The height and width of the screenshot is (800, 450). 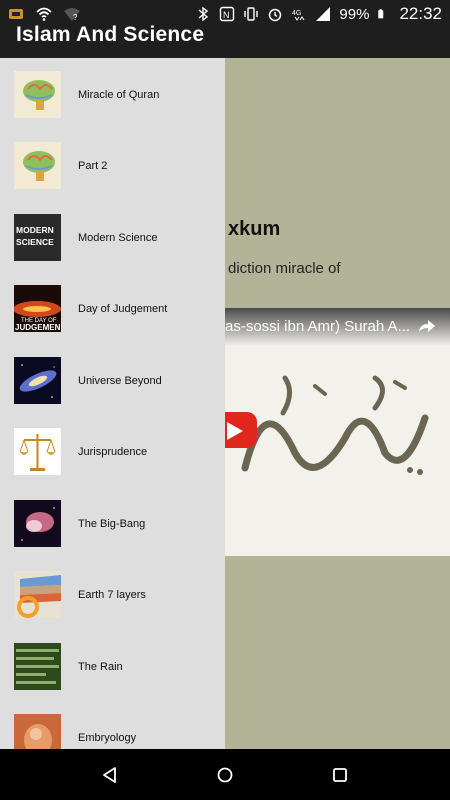 I want to click on bluetooth-icon, so click(x=203, y=14).